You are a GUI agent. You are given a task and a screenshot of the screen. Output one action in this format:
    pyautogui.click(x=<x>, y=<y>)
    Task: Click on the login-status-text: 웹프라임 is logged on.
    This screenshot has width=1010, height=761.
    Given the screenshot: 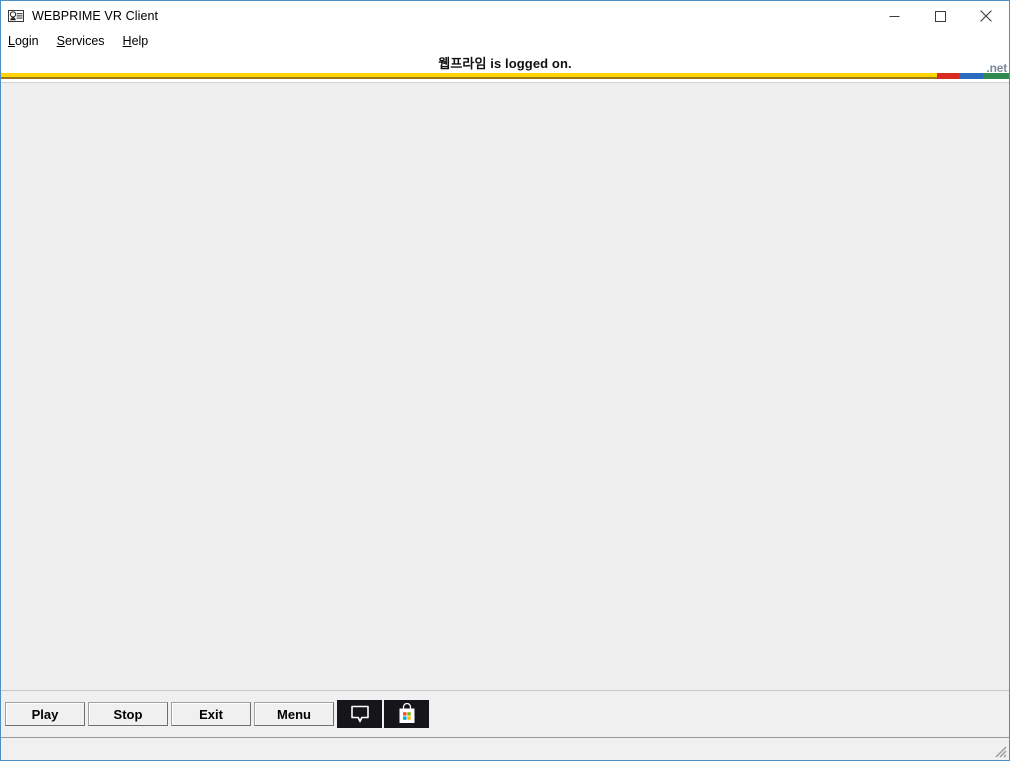 What is the action you would take?
    pyautogui.click(x=505, y=63)
    